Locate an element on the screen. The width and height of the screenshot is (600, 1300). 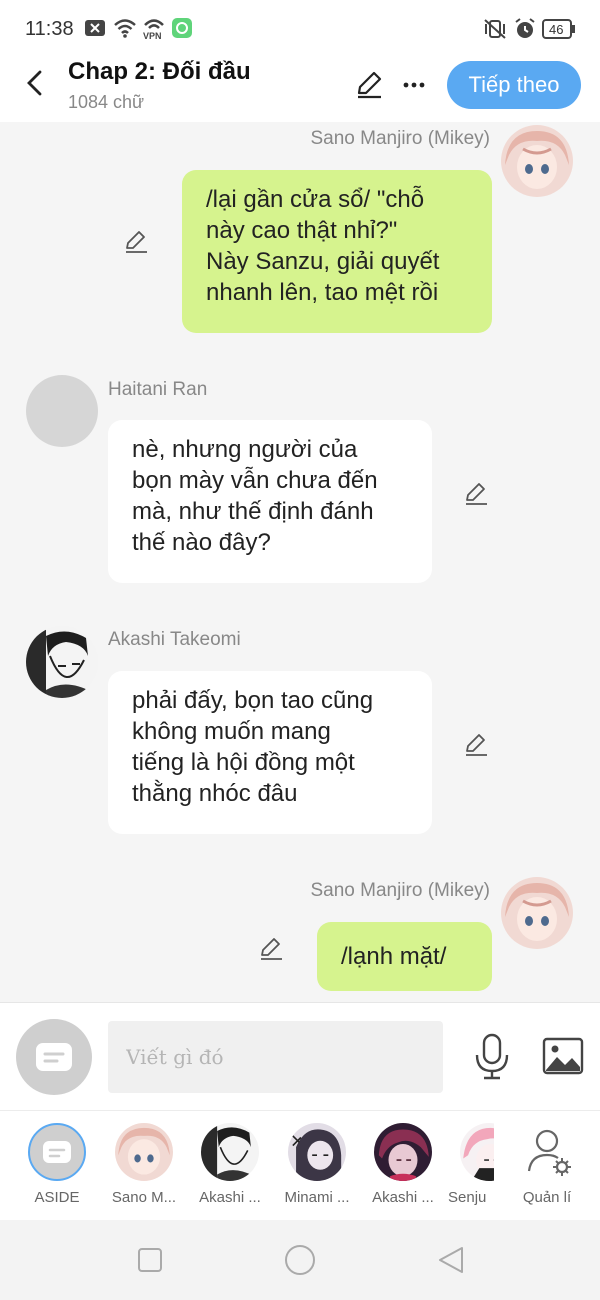
edit-chapter-button is located at coordinates (369, 85).